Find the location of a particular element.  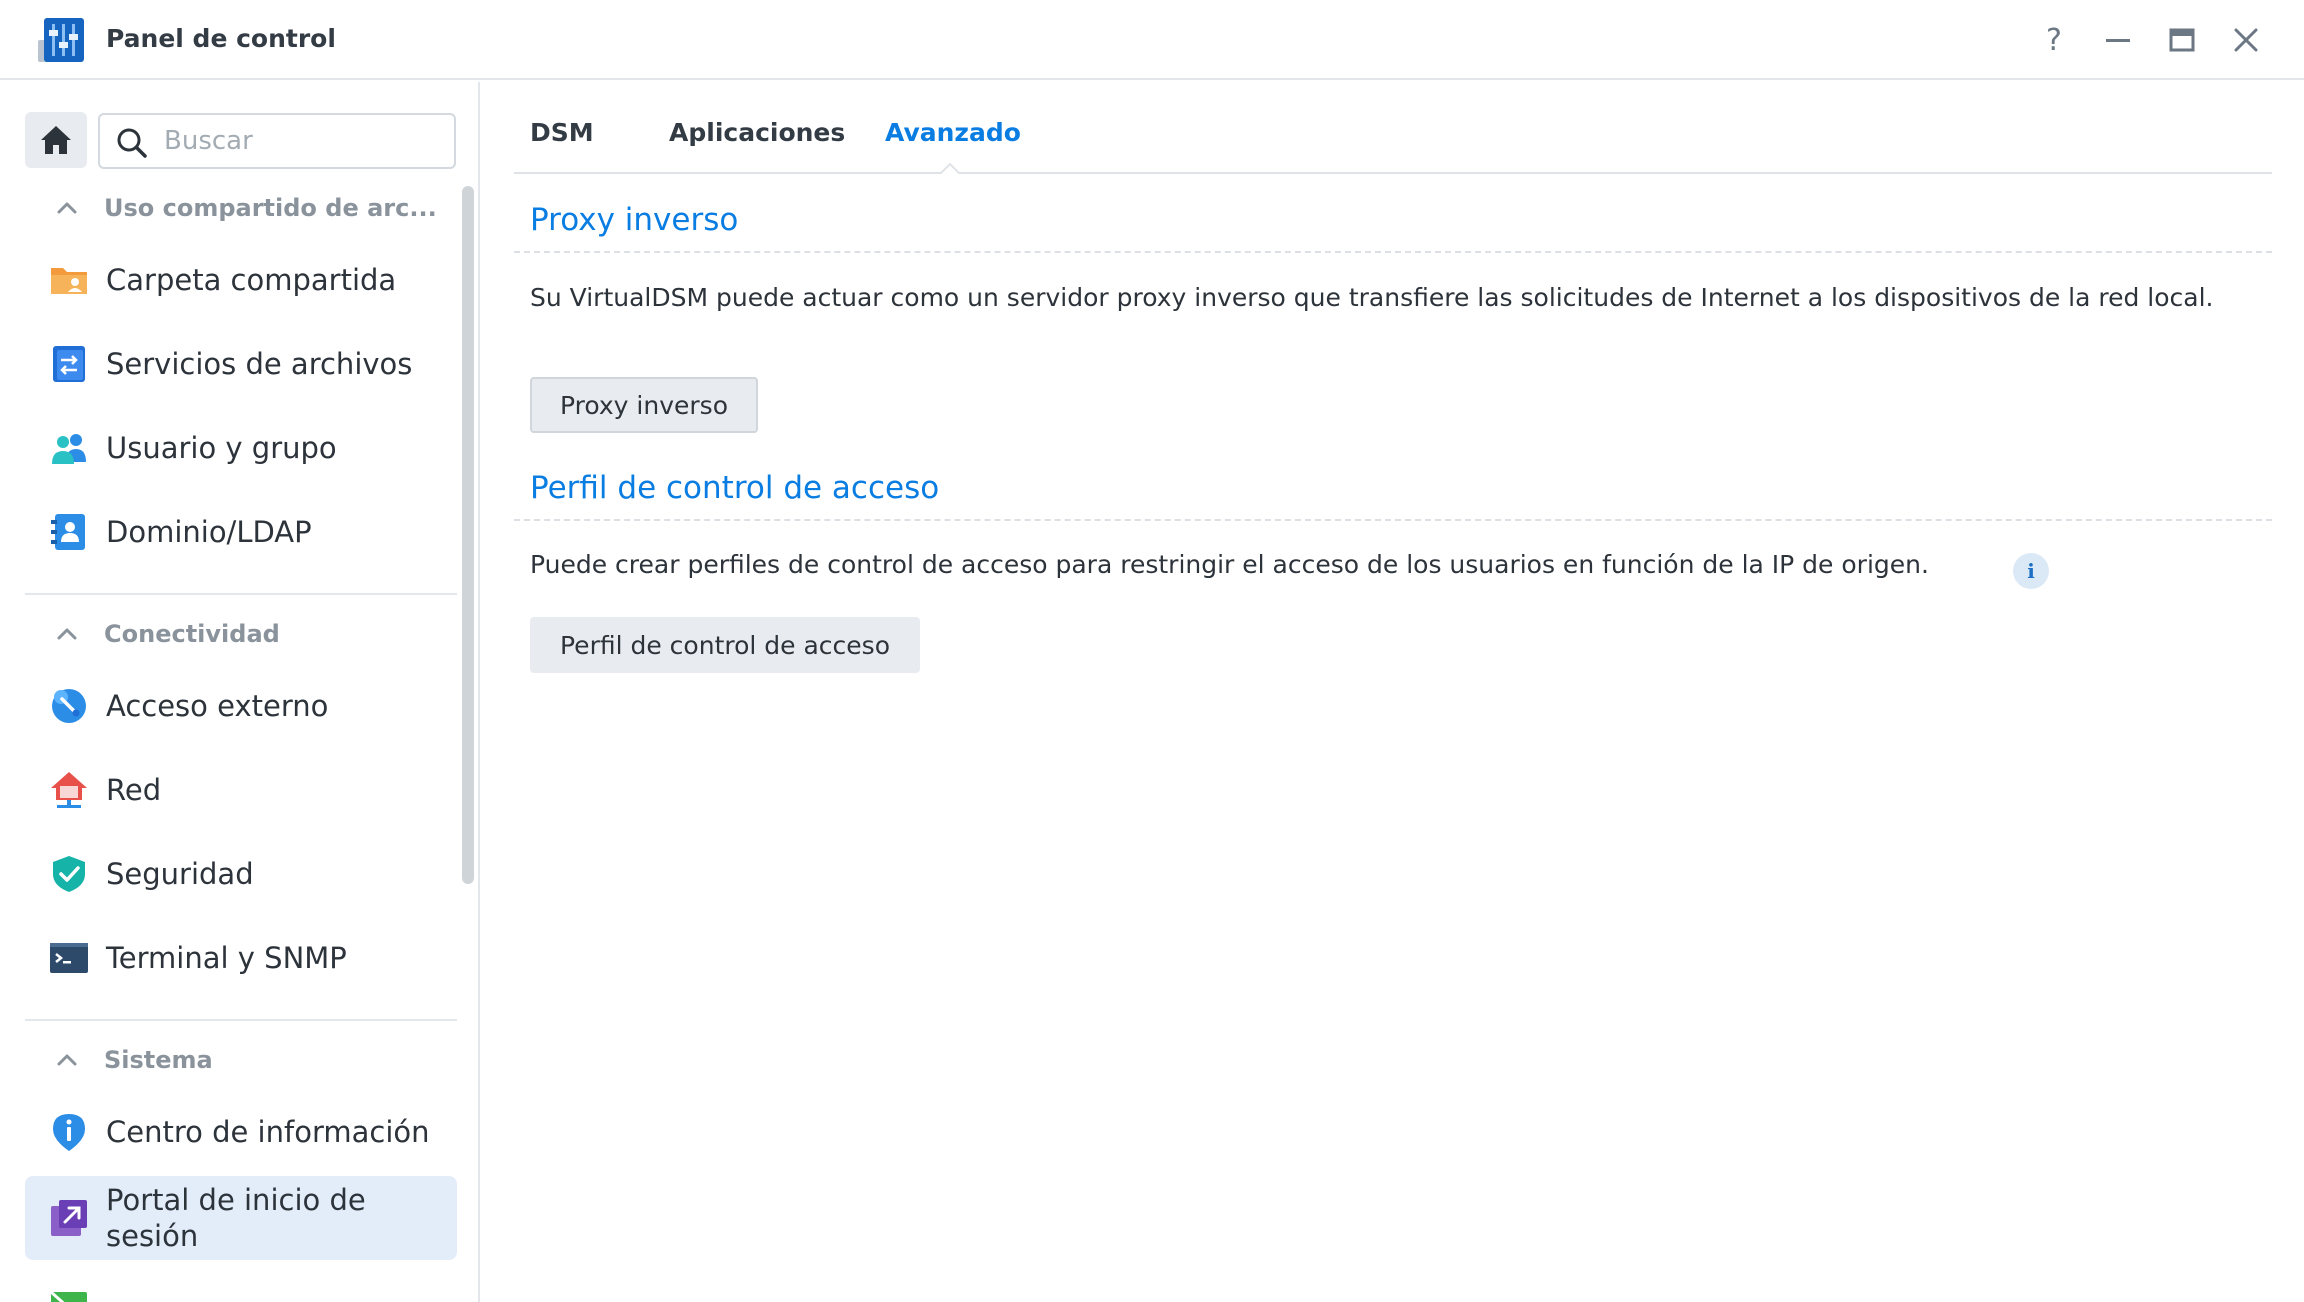

control-panel-icon is located at coordinates (61, 40).